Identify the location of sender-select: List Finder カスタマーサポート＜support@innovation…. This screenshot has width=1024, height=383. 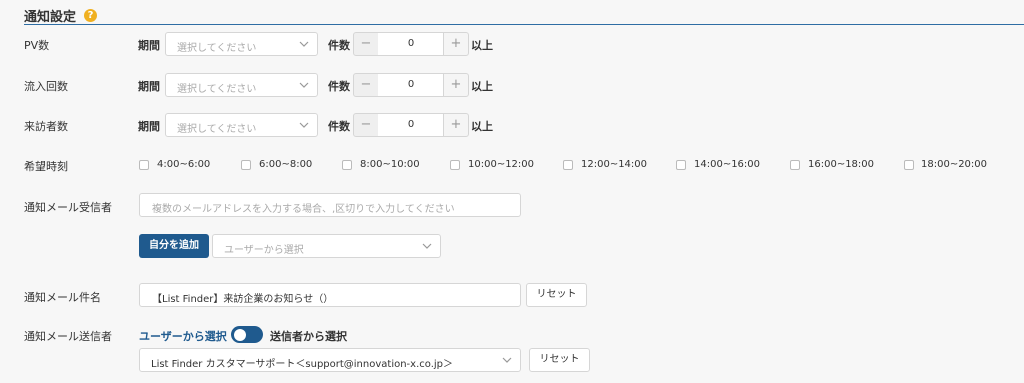
(330, 360).